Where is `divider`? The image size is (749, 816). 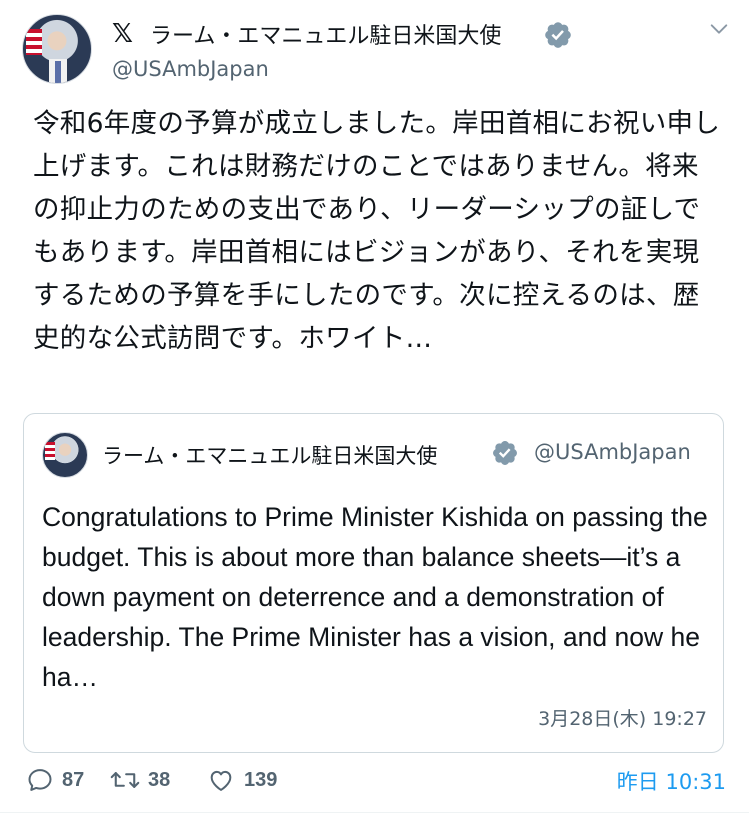 divider is located at coordinates (374, 812).